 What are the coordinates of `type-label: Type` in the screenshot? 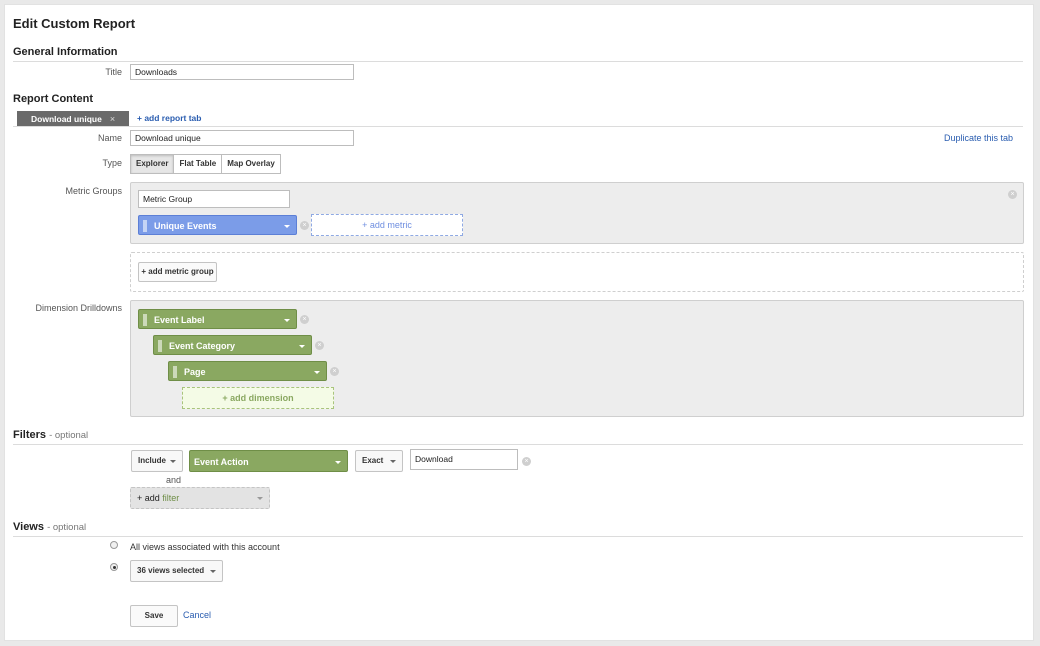 It's located at (112, 163).